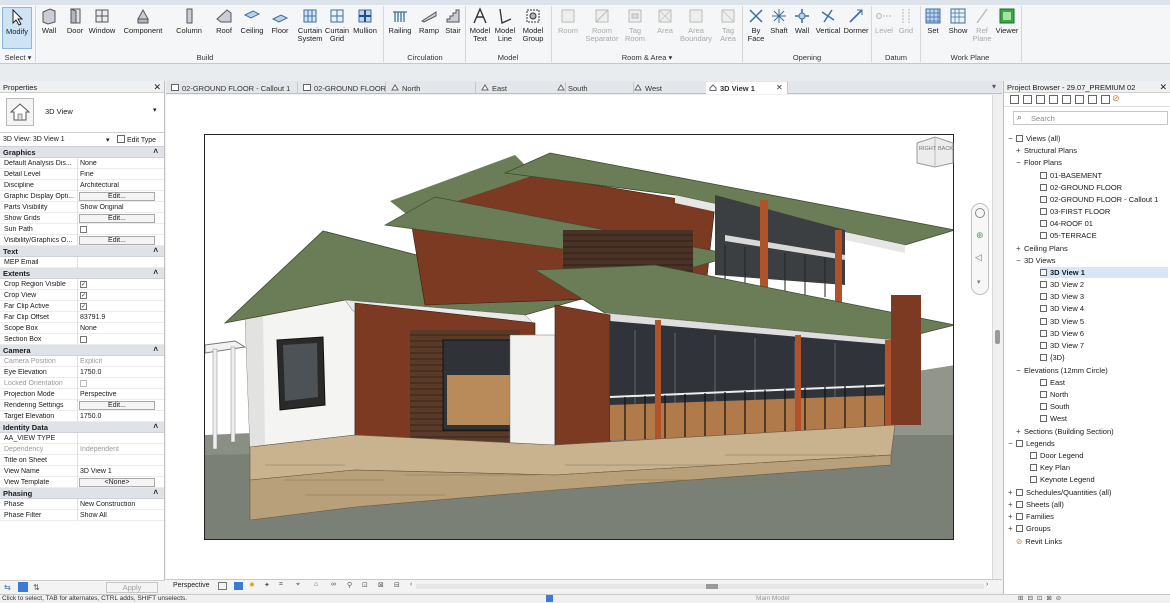 The height and width of the screenshot is (603, 1170). What do you see at coordinates (594, 88) in the screenshot?
I see `tab-south: South` at bounding box center [594, 88].